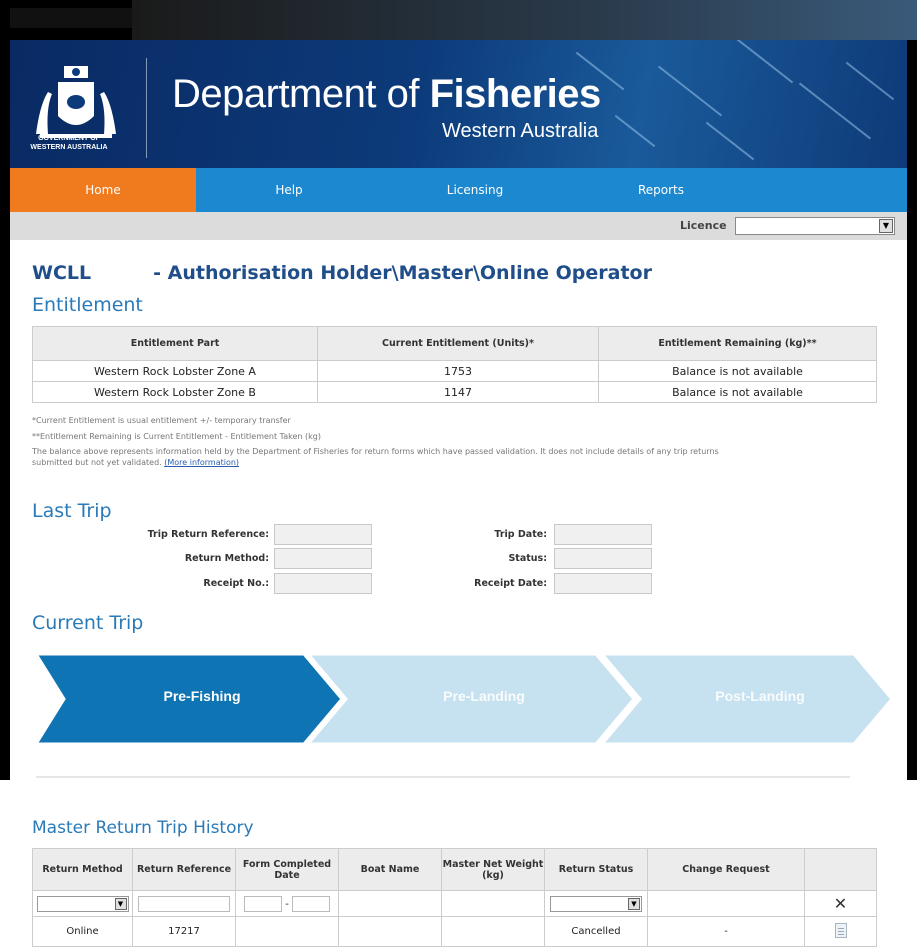 This screenshot has height=952, width=917. Describe the element at coordinates (912, 410) in the screenshot. I see `right-frame` at that location.